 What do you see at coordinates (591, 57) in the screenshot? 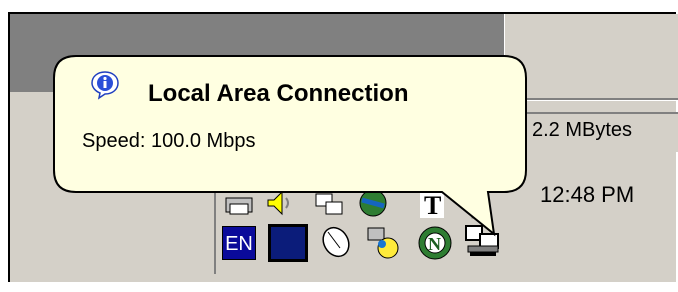
I see `right-panel` at bounding box center [591, 57].